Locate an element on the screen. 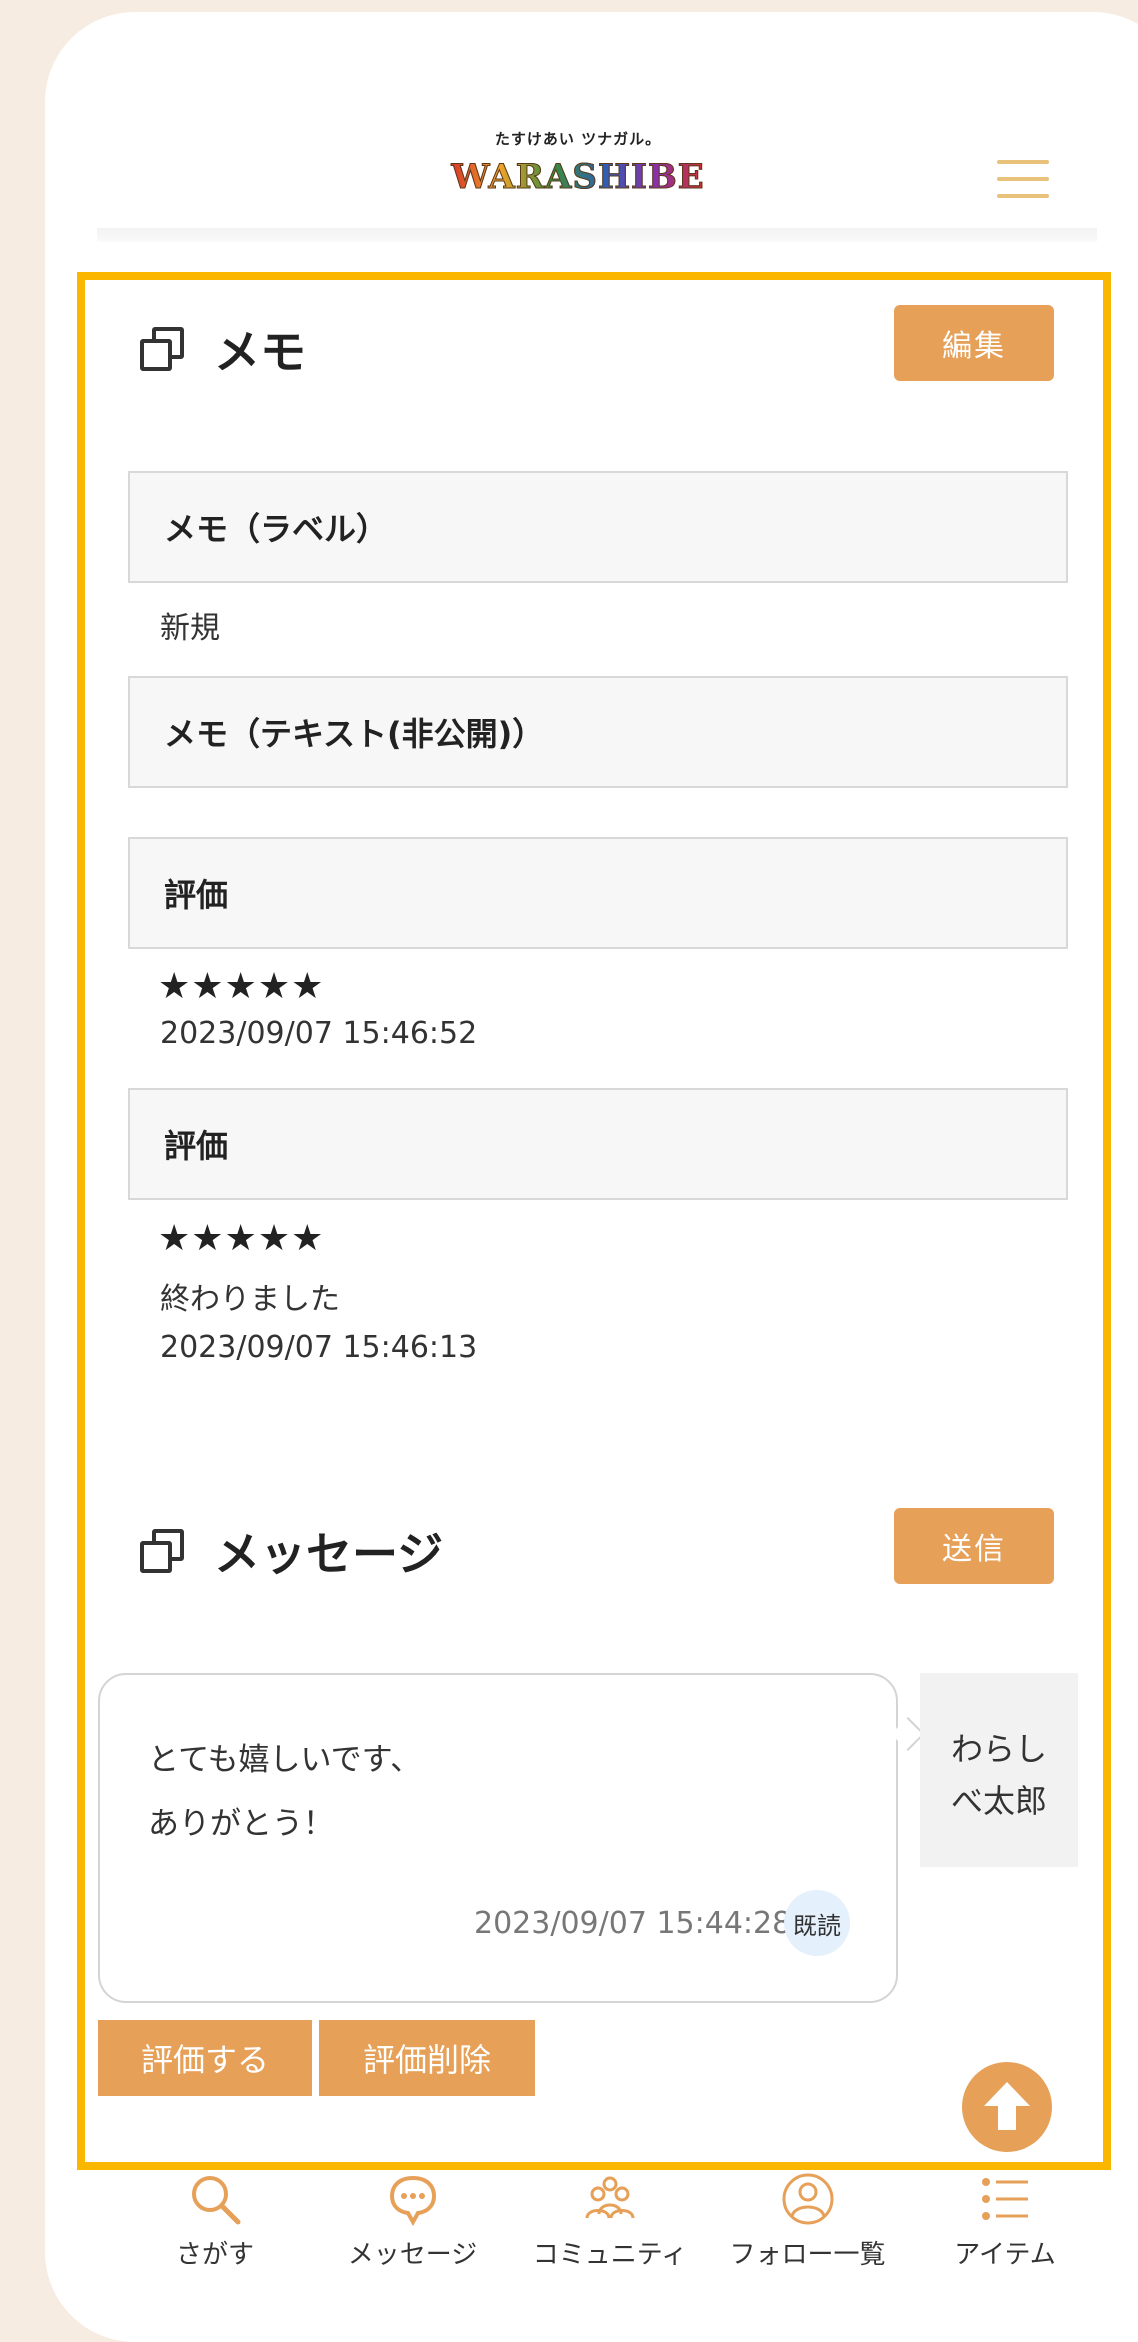 The height and width of the screenshot is (2342, 1138). nav-item-items: アイテム is located at coordinates (1005, 2225).